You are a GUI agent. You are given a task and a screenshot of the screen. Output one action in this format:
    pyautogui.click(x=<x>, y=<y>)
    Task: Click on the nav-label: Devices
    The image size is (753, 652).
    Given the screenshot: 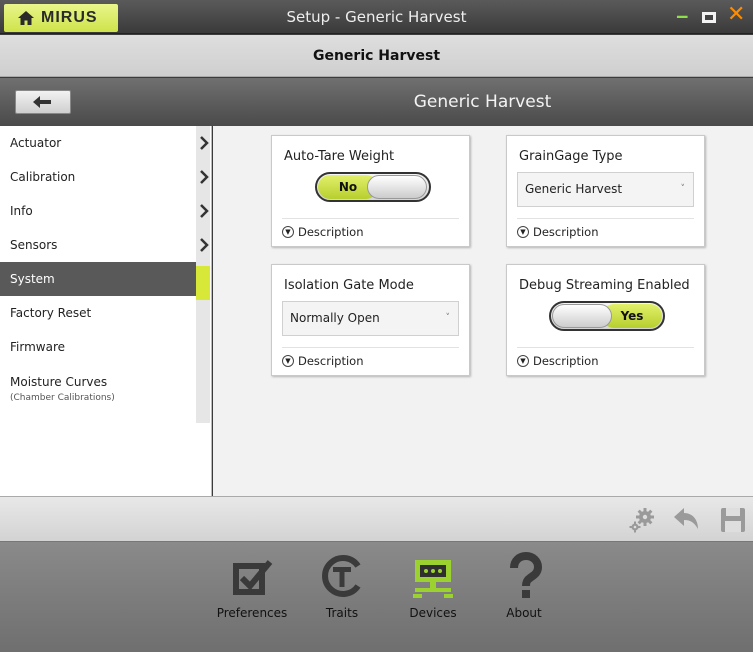 What is the action you would take?
    pyautogui.click(x=433, y=613)
    